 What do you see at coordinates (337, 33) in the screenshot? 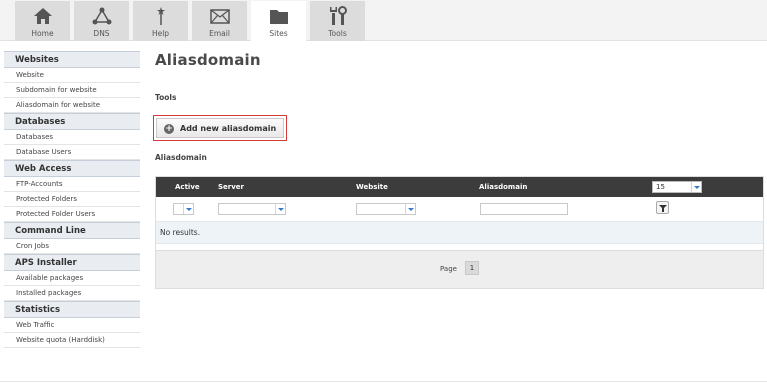
I see `tab-label: Tools` at bounding box center [337, 33].